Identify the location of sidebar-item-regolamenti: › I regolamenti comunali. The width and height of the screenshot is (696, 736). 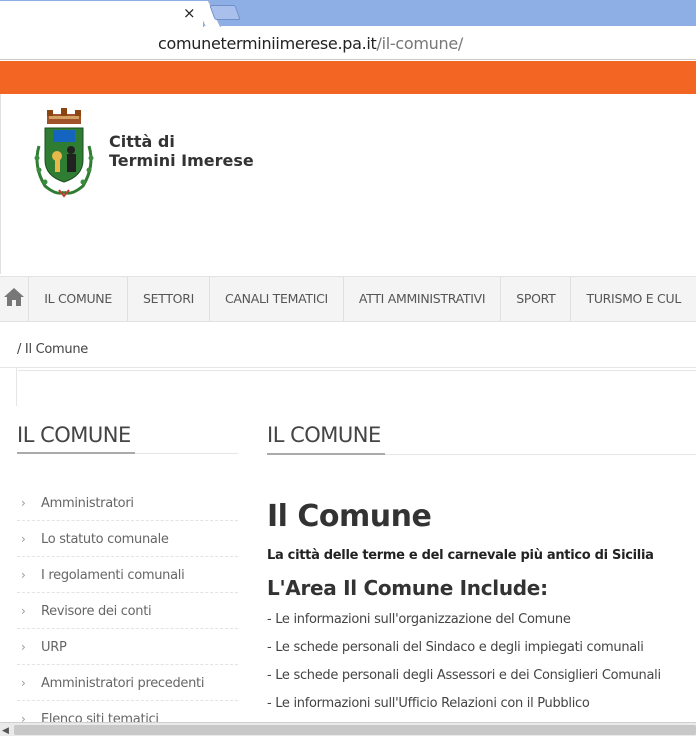
(127, 575).